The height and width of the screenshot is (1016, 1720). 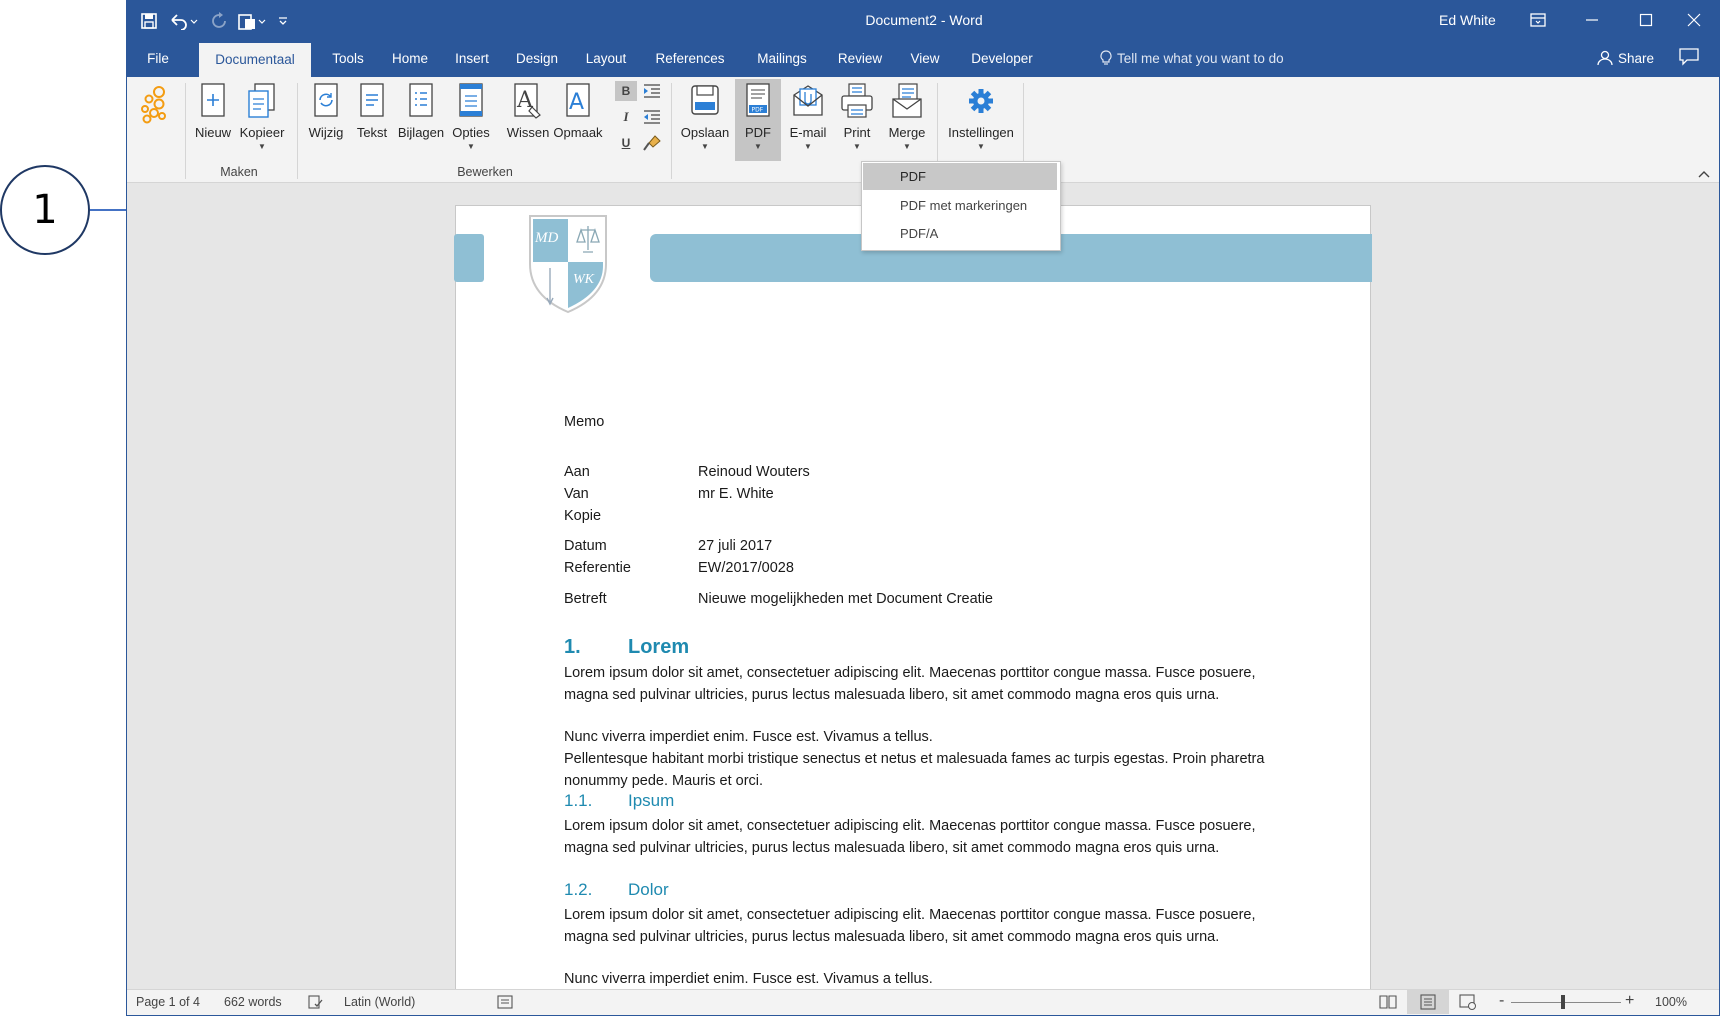 What do you see at coordinates (577, 472) in the screenshot?
I see `field-label-aan: Aan` at bounding box center [577, 472].